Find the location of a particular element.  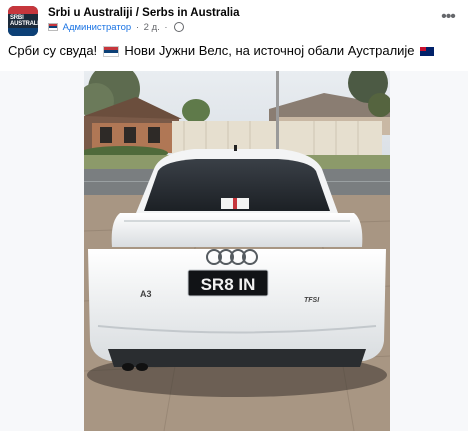

australia-flag-icon is located at coordinates (427, 52).